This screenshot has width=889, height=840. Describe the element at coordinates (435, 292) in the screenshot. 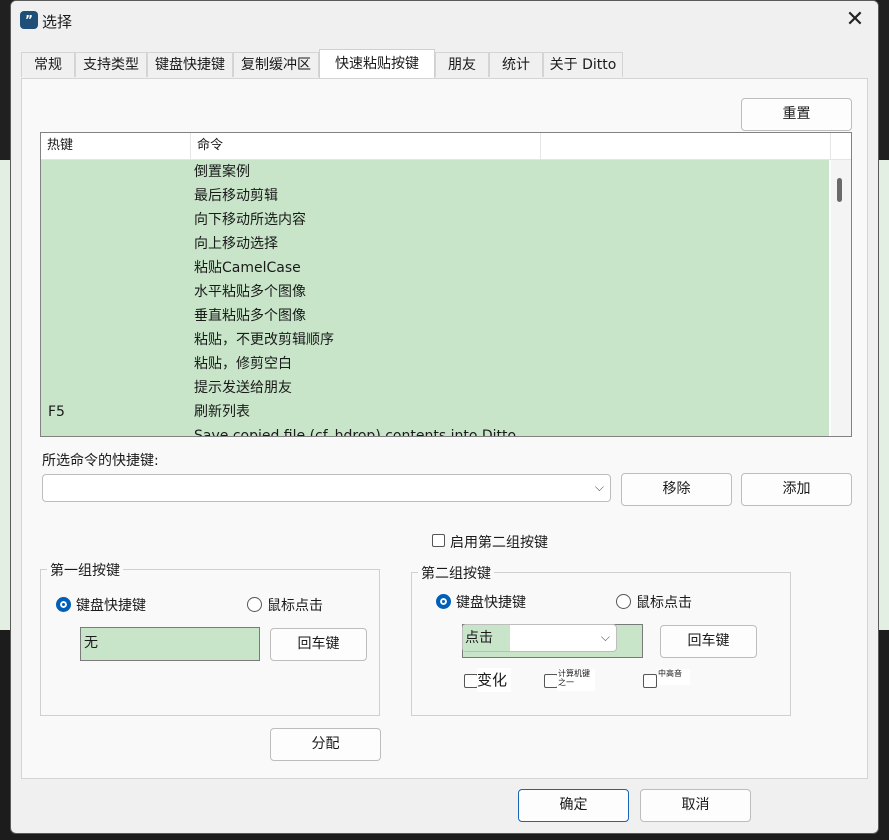

I see `list-item: 水平粘贴多个图像` at that location.